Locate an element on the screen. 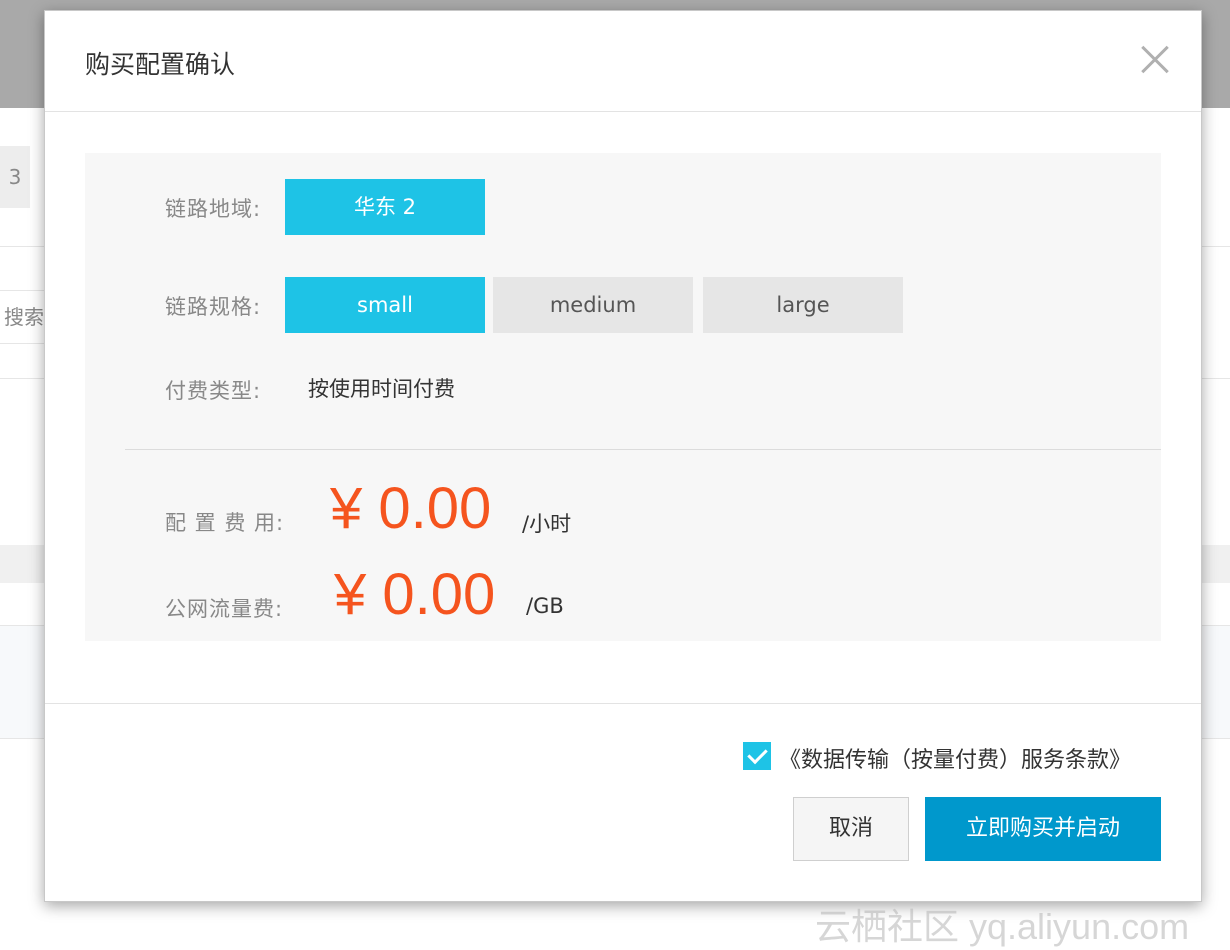 The width and height of the screenshot is (1230, 950). config-fee-label: 配 置 费 用: is located at coordinates (225, 523).